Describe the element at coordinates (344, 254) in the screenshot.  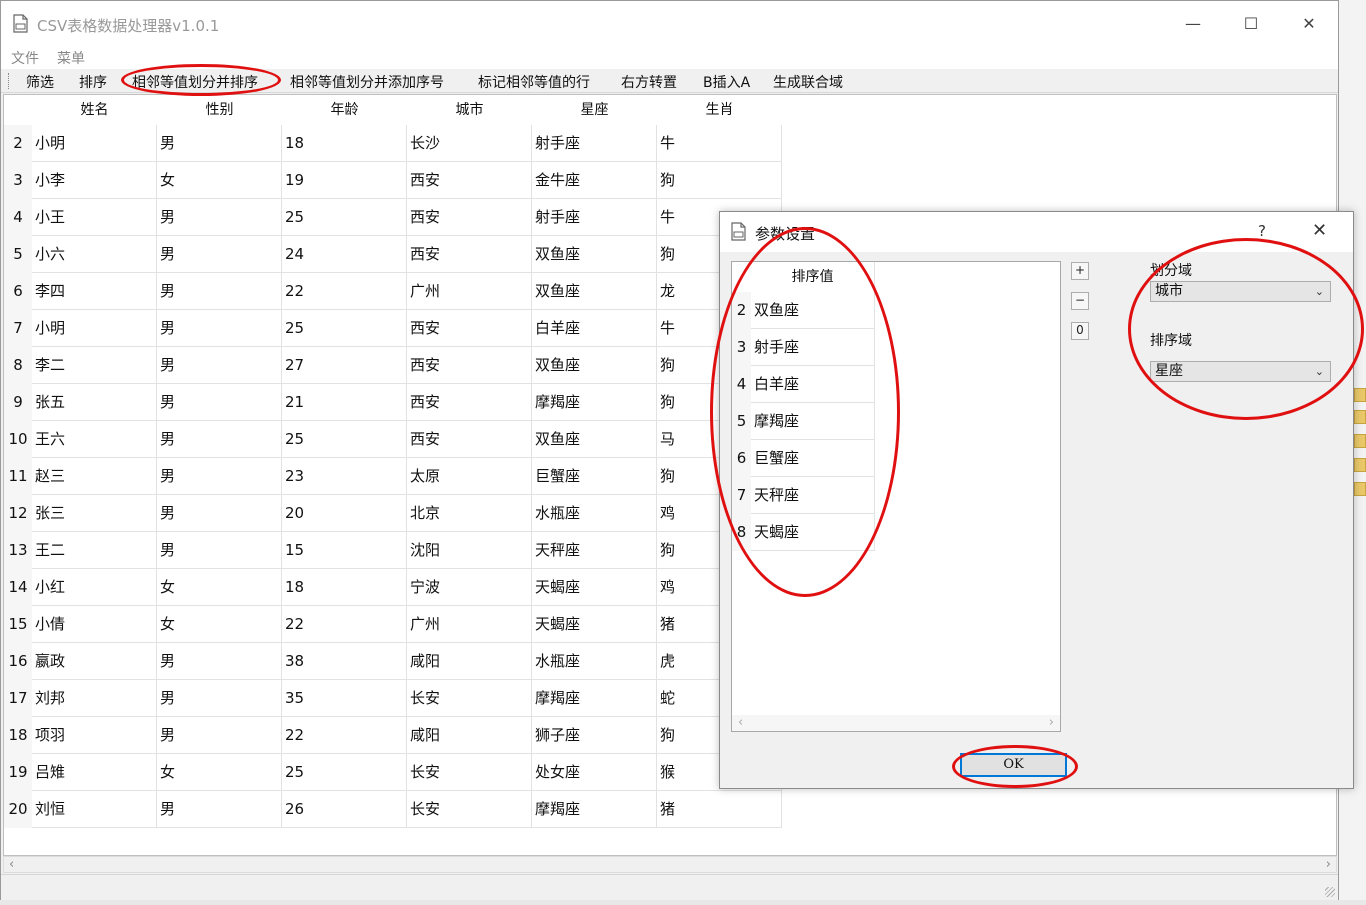
I see `table-cell: 24` at that location.